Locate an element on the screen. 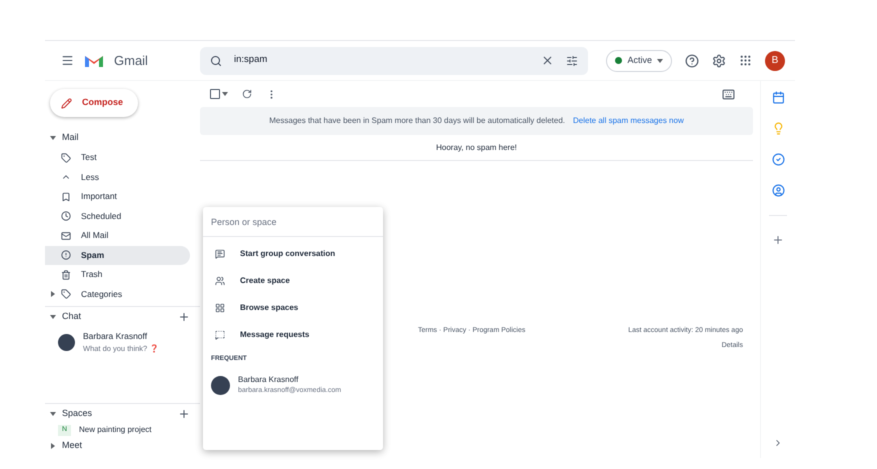 This screenshot has width=877, height=469. search-value: in:spam is located at coordinates (251, 60).